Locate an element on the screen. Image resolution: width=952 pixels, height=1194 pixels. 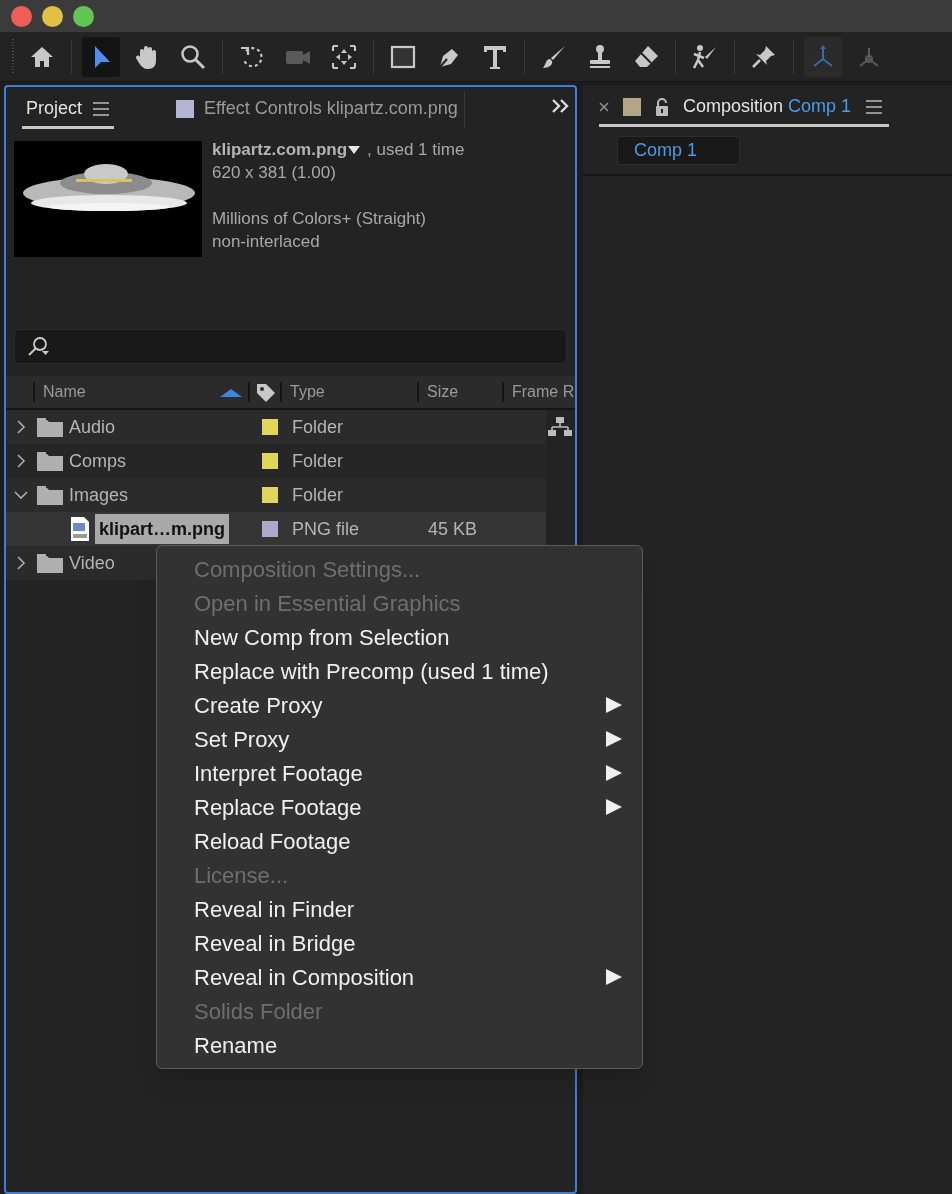
item-name: Comps is located at coordinates (97, 461).